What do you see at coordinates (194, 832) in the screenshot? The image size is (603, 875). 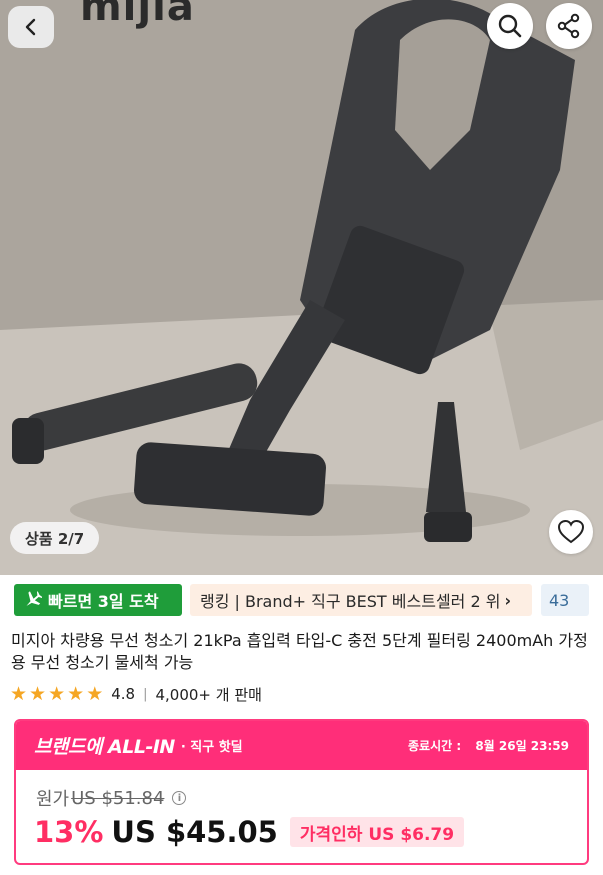 I see `sale-price: US $45.05` at bounding box center [194, 832].